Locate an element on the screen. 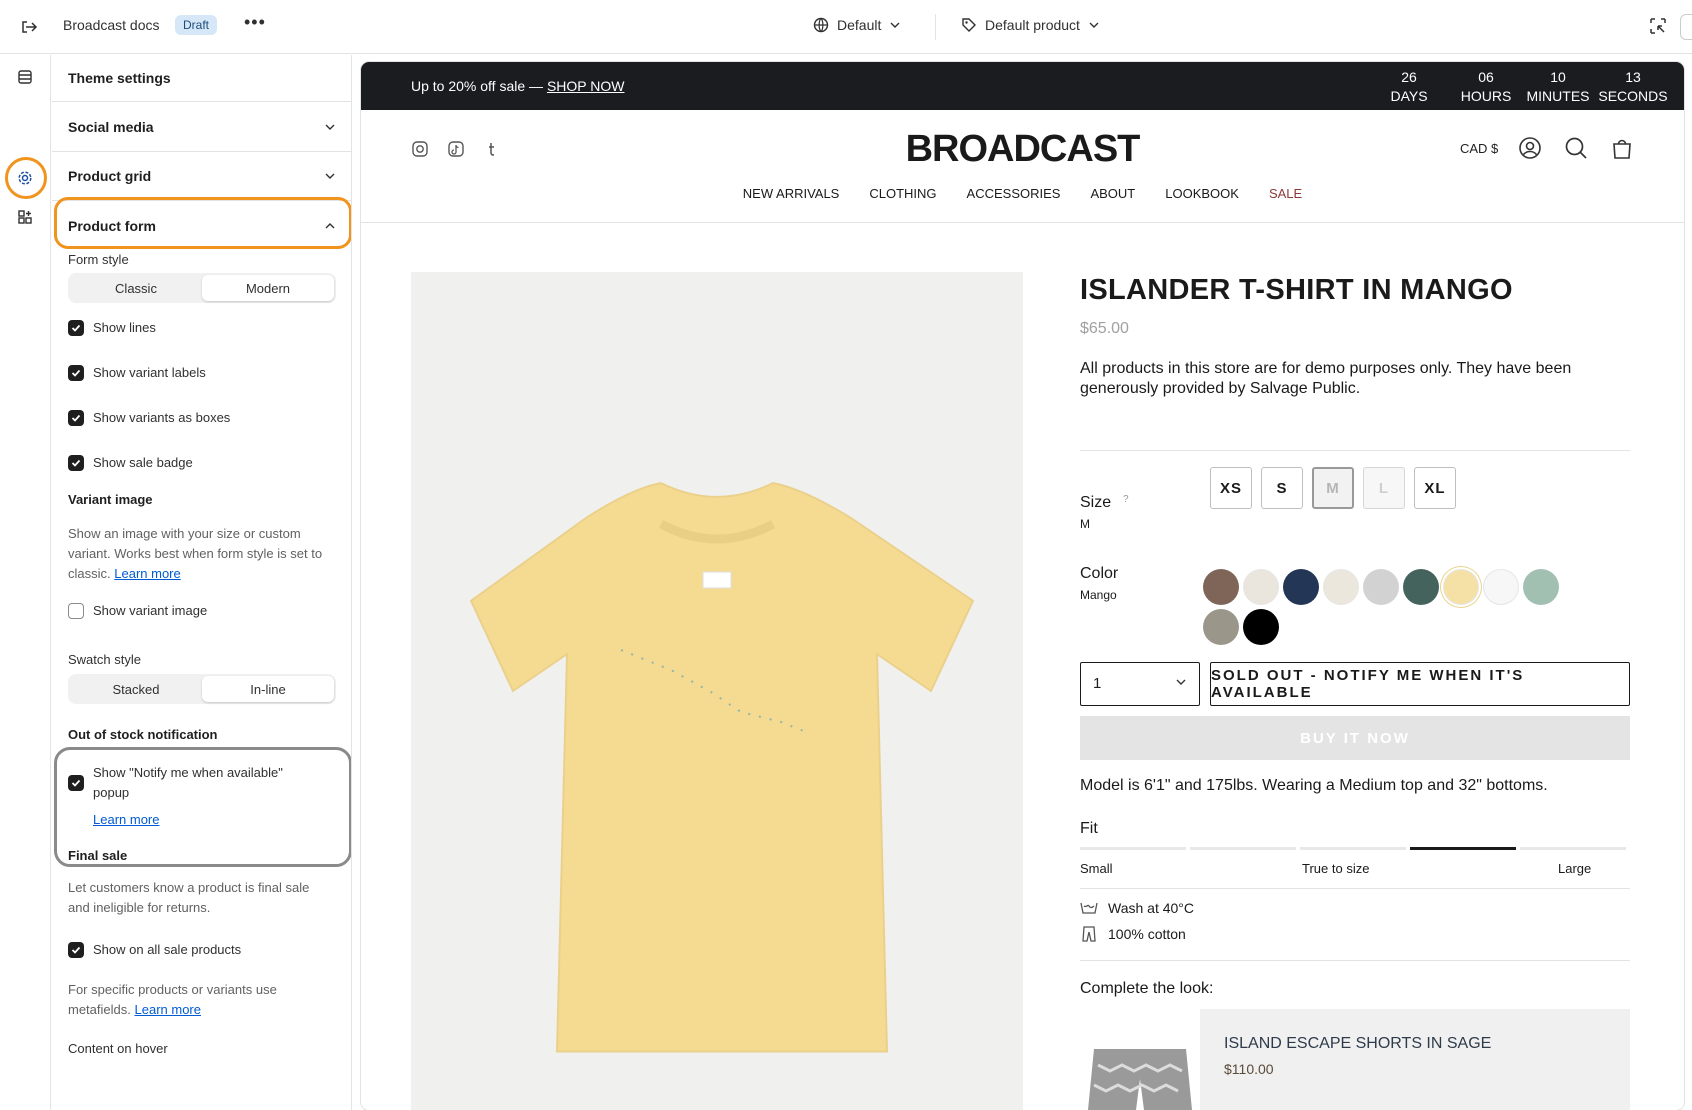  countdown-value: 26 is located at coordinates (1409, 77).